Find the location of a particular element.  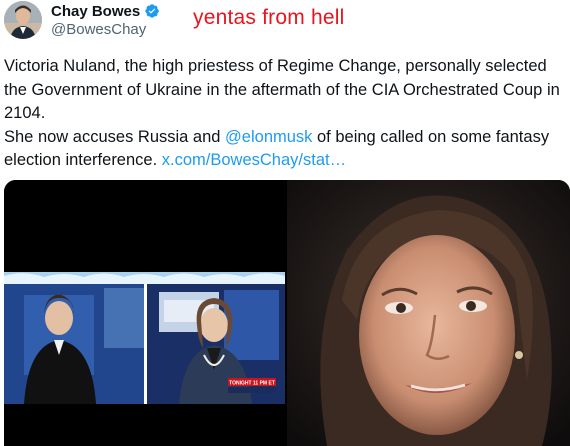

tweet-text-segment: She now accuses Russia and is located at coordinates (115, 136).